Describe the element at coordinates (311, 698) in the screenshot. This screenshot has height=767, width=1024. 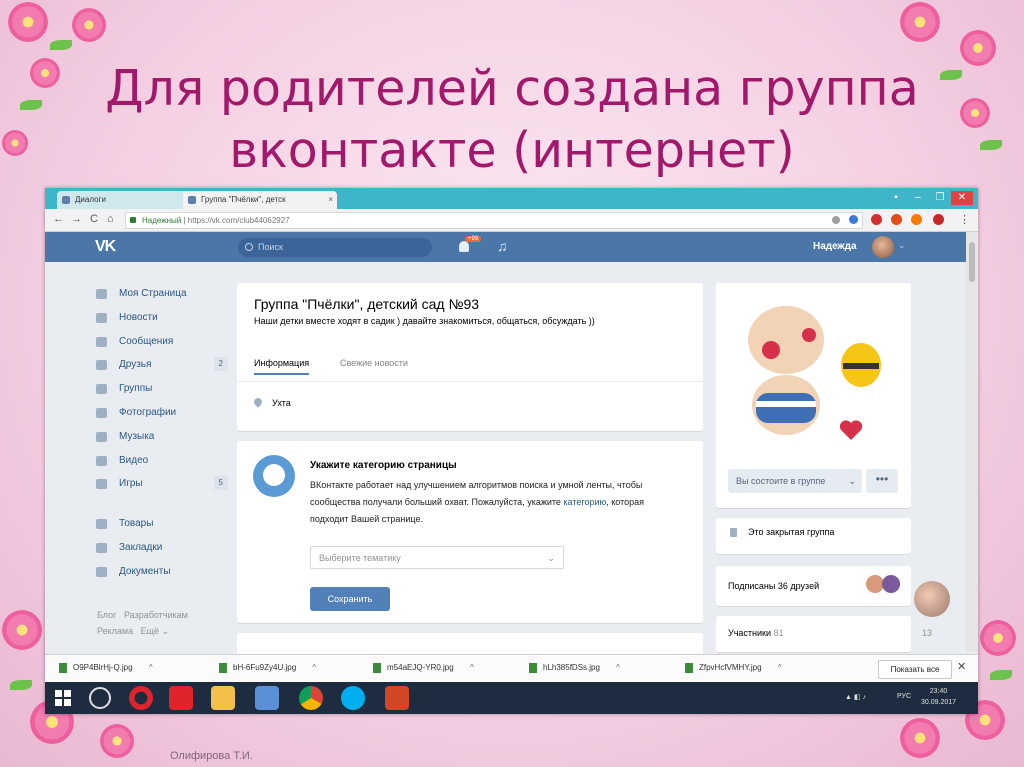
I see `chrome-icon` at that location.